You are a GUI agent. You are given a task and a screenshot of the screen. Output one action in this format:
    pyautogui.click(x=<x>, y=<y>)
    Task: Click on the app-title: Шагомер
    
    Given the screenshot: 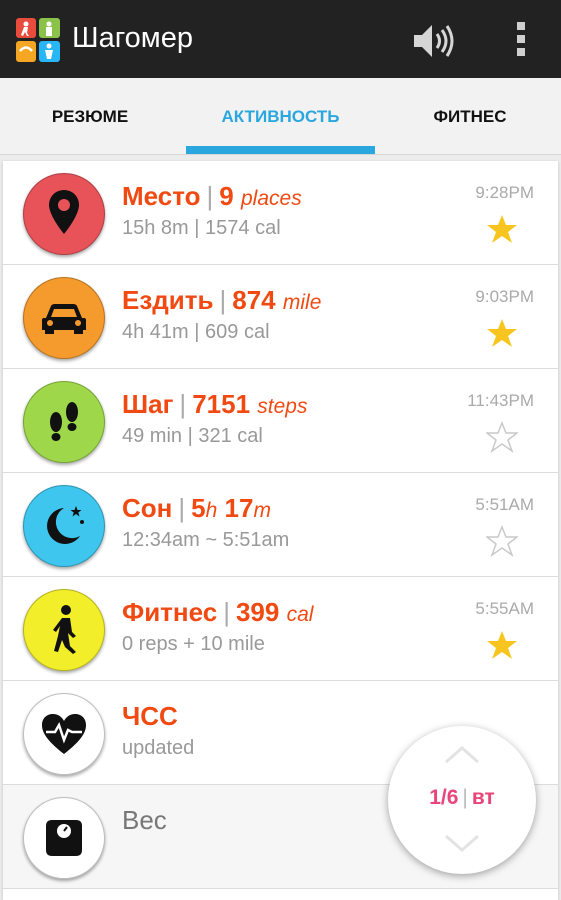 What is the action you would take?
    pyautogui.click(x=132, y=38)
    